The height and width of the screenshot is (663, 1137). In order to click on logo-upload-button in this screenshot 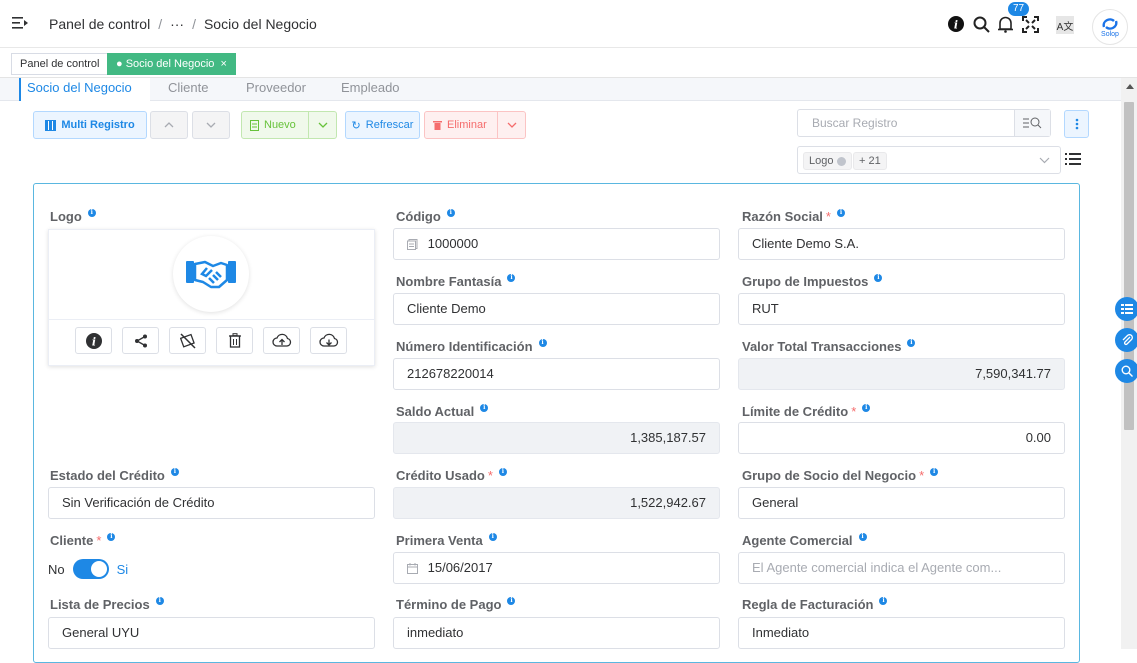, I will do `click(281, 340)`.